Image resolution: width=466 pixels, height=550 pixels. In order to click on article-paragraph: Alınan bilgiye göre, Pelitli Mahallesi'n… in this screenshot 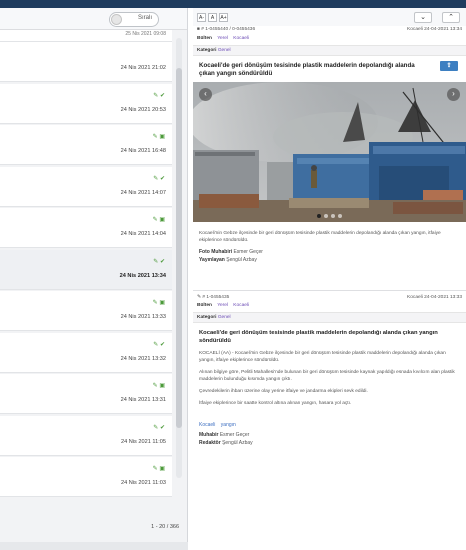, I will do `click(327, 376)`.